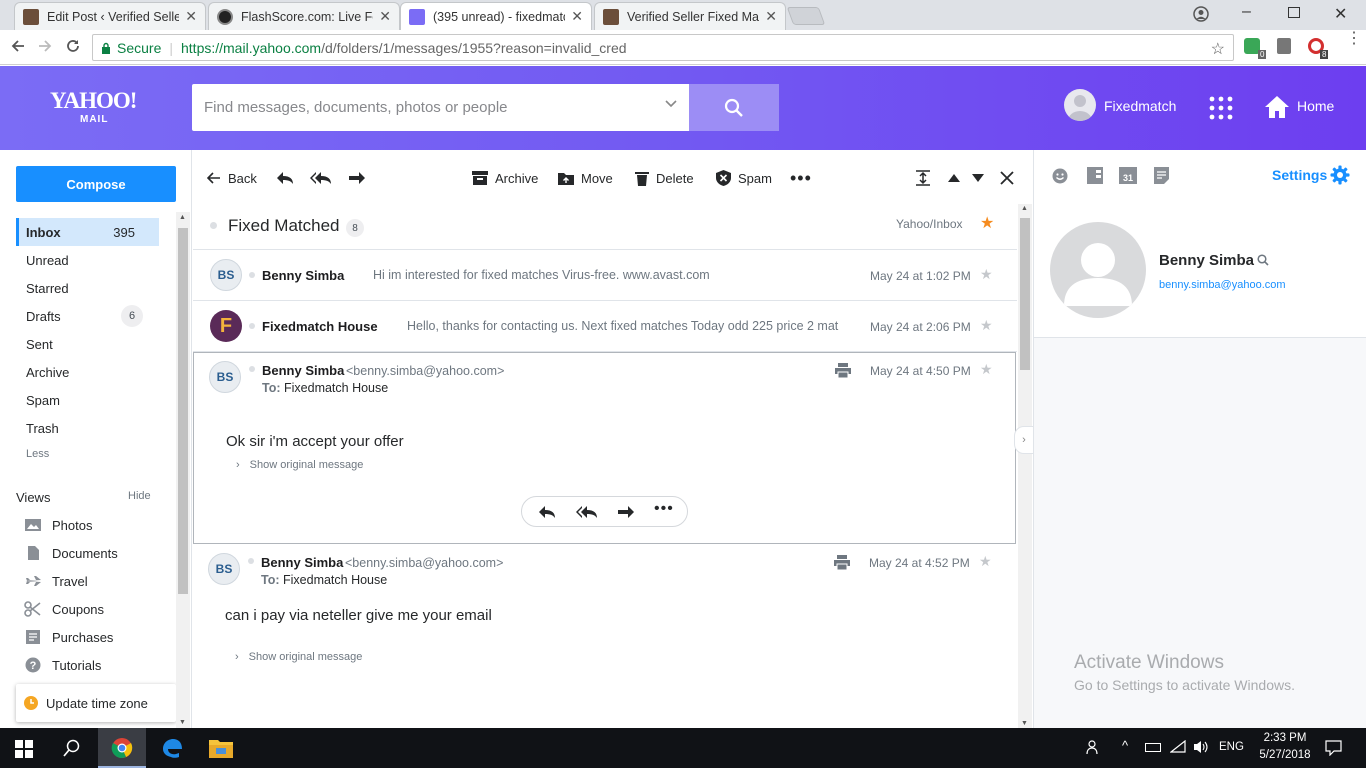  What do you see at coordinates (71, 553) in the screenshot?
I see `view-documents: Documents` at bounding box center [71, 553].